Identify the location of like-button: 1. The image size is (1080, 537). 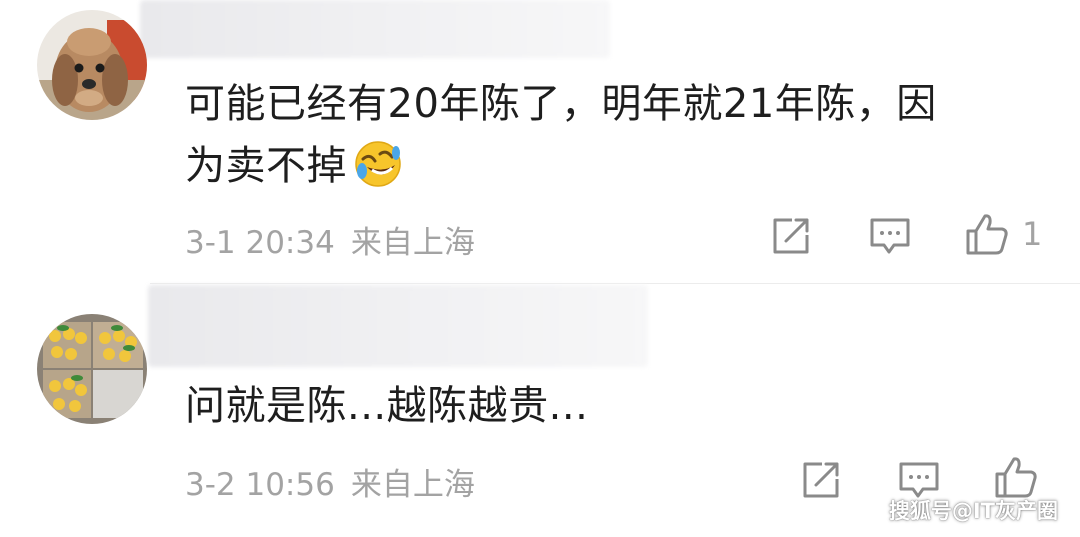
(1003, 234).